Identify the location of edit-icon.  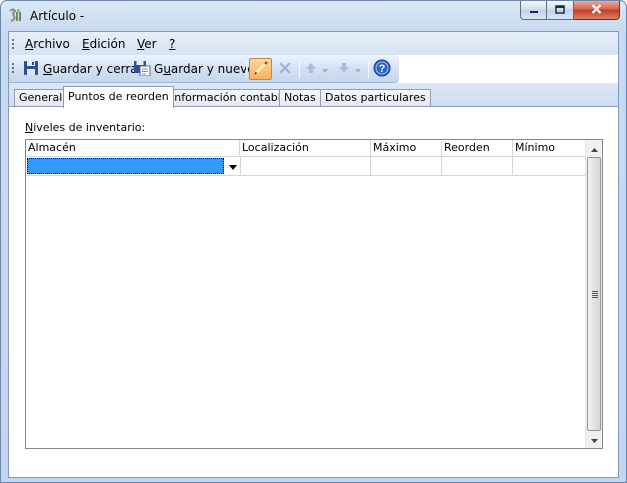
(261, 69).